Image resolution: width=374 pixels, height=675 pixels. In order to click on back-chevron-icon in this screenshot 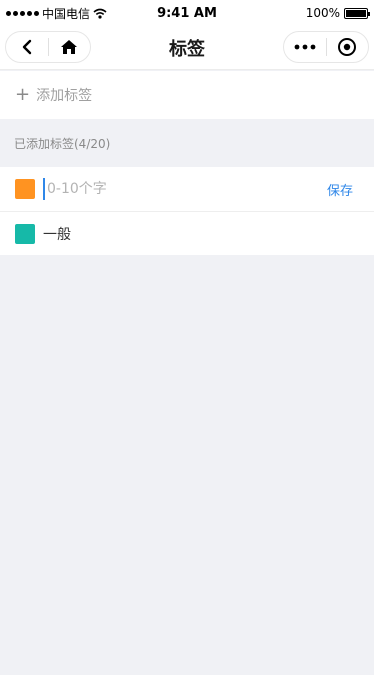, I will do `click(26, 47)`.